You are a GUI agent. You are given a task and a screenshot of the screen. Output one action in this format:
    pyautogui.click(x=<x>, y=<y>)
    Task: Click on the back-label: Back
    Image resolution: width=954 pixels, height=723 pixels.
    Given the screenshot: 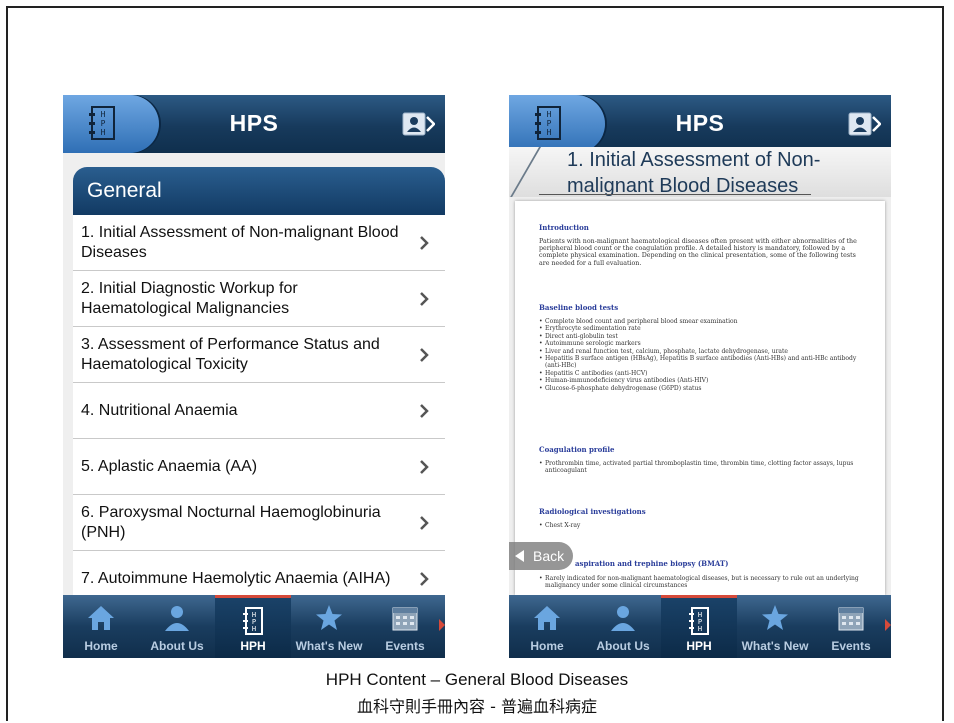 What is the action you would take?
    pyautogui.click(x=549, y=556)
    